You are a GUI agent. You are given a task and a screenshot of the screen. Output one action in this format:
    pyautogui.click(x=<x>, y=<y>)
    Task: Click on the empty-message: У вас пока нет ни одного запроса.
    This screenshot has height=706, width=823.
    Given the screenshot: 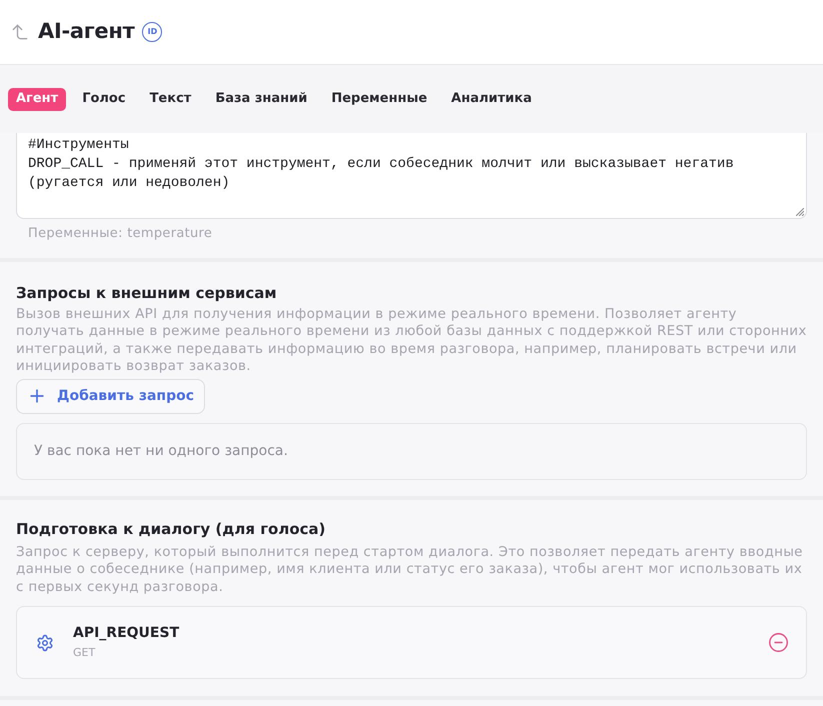 What is the action you would take?
    pyautogui.click(x=161, y=451)
    